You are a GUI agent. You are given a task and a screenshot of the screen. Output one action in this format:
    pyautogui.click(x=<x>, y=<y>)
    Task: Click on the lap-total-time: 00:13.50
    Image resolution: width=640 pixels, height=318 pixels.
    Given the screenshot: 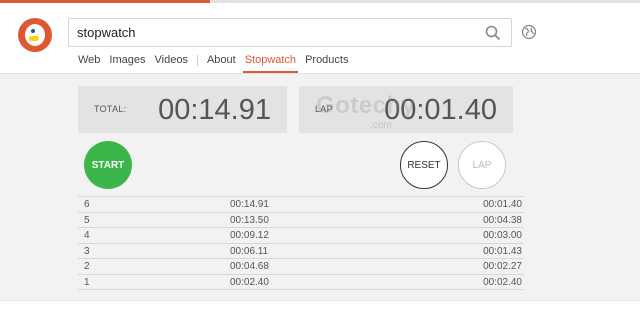 What is the action you would take?
    pyautogui.click(x=249, y=220)
    